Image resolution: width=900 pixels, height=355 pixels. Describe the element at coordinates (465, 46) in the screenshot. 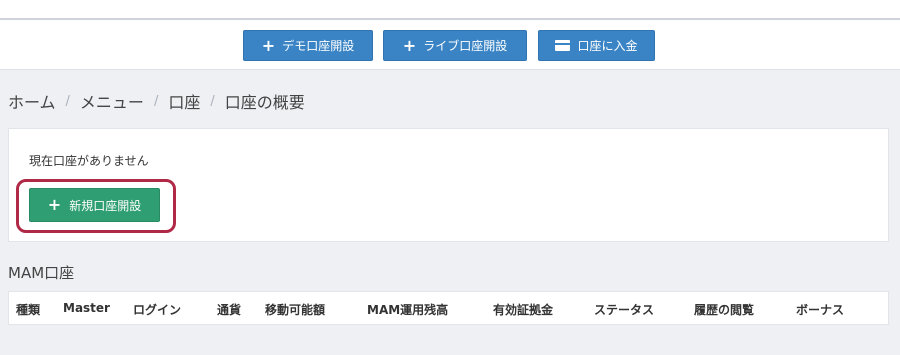

I see `open-live-account-label: ライブ口座開設` at that location.